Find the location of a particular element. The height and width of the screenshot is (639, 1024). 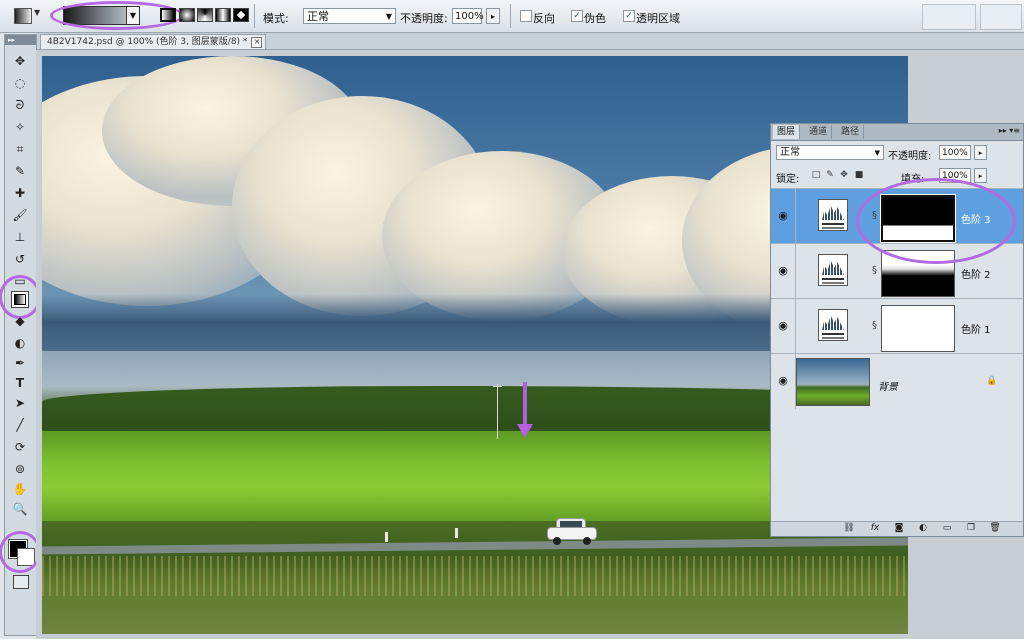

tab-layers: 图层 is located at coordinates (787, 132).